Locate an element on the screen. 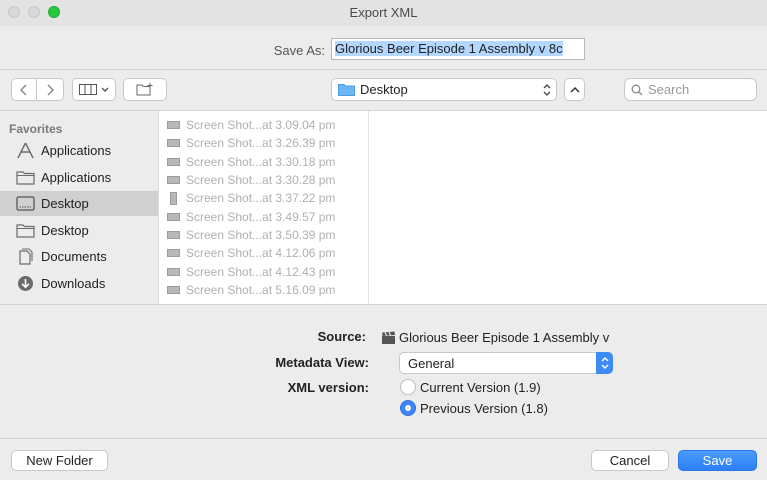  list-item: Screen Shot...at 3.26.39 pm is located at coordinates (263, 143).